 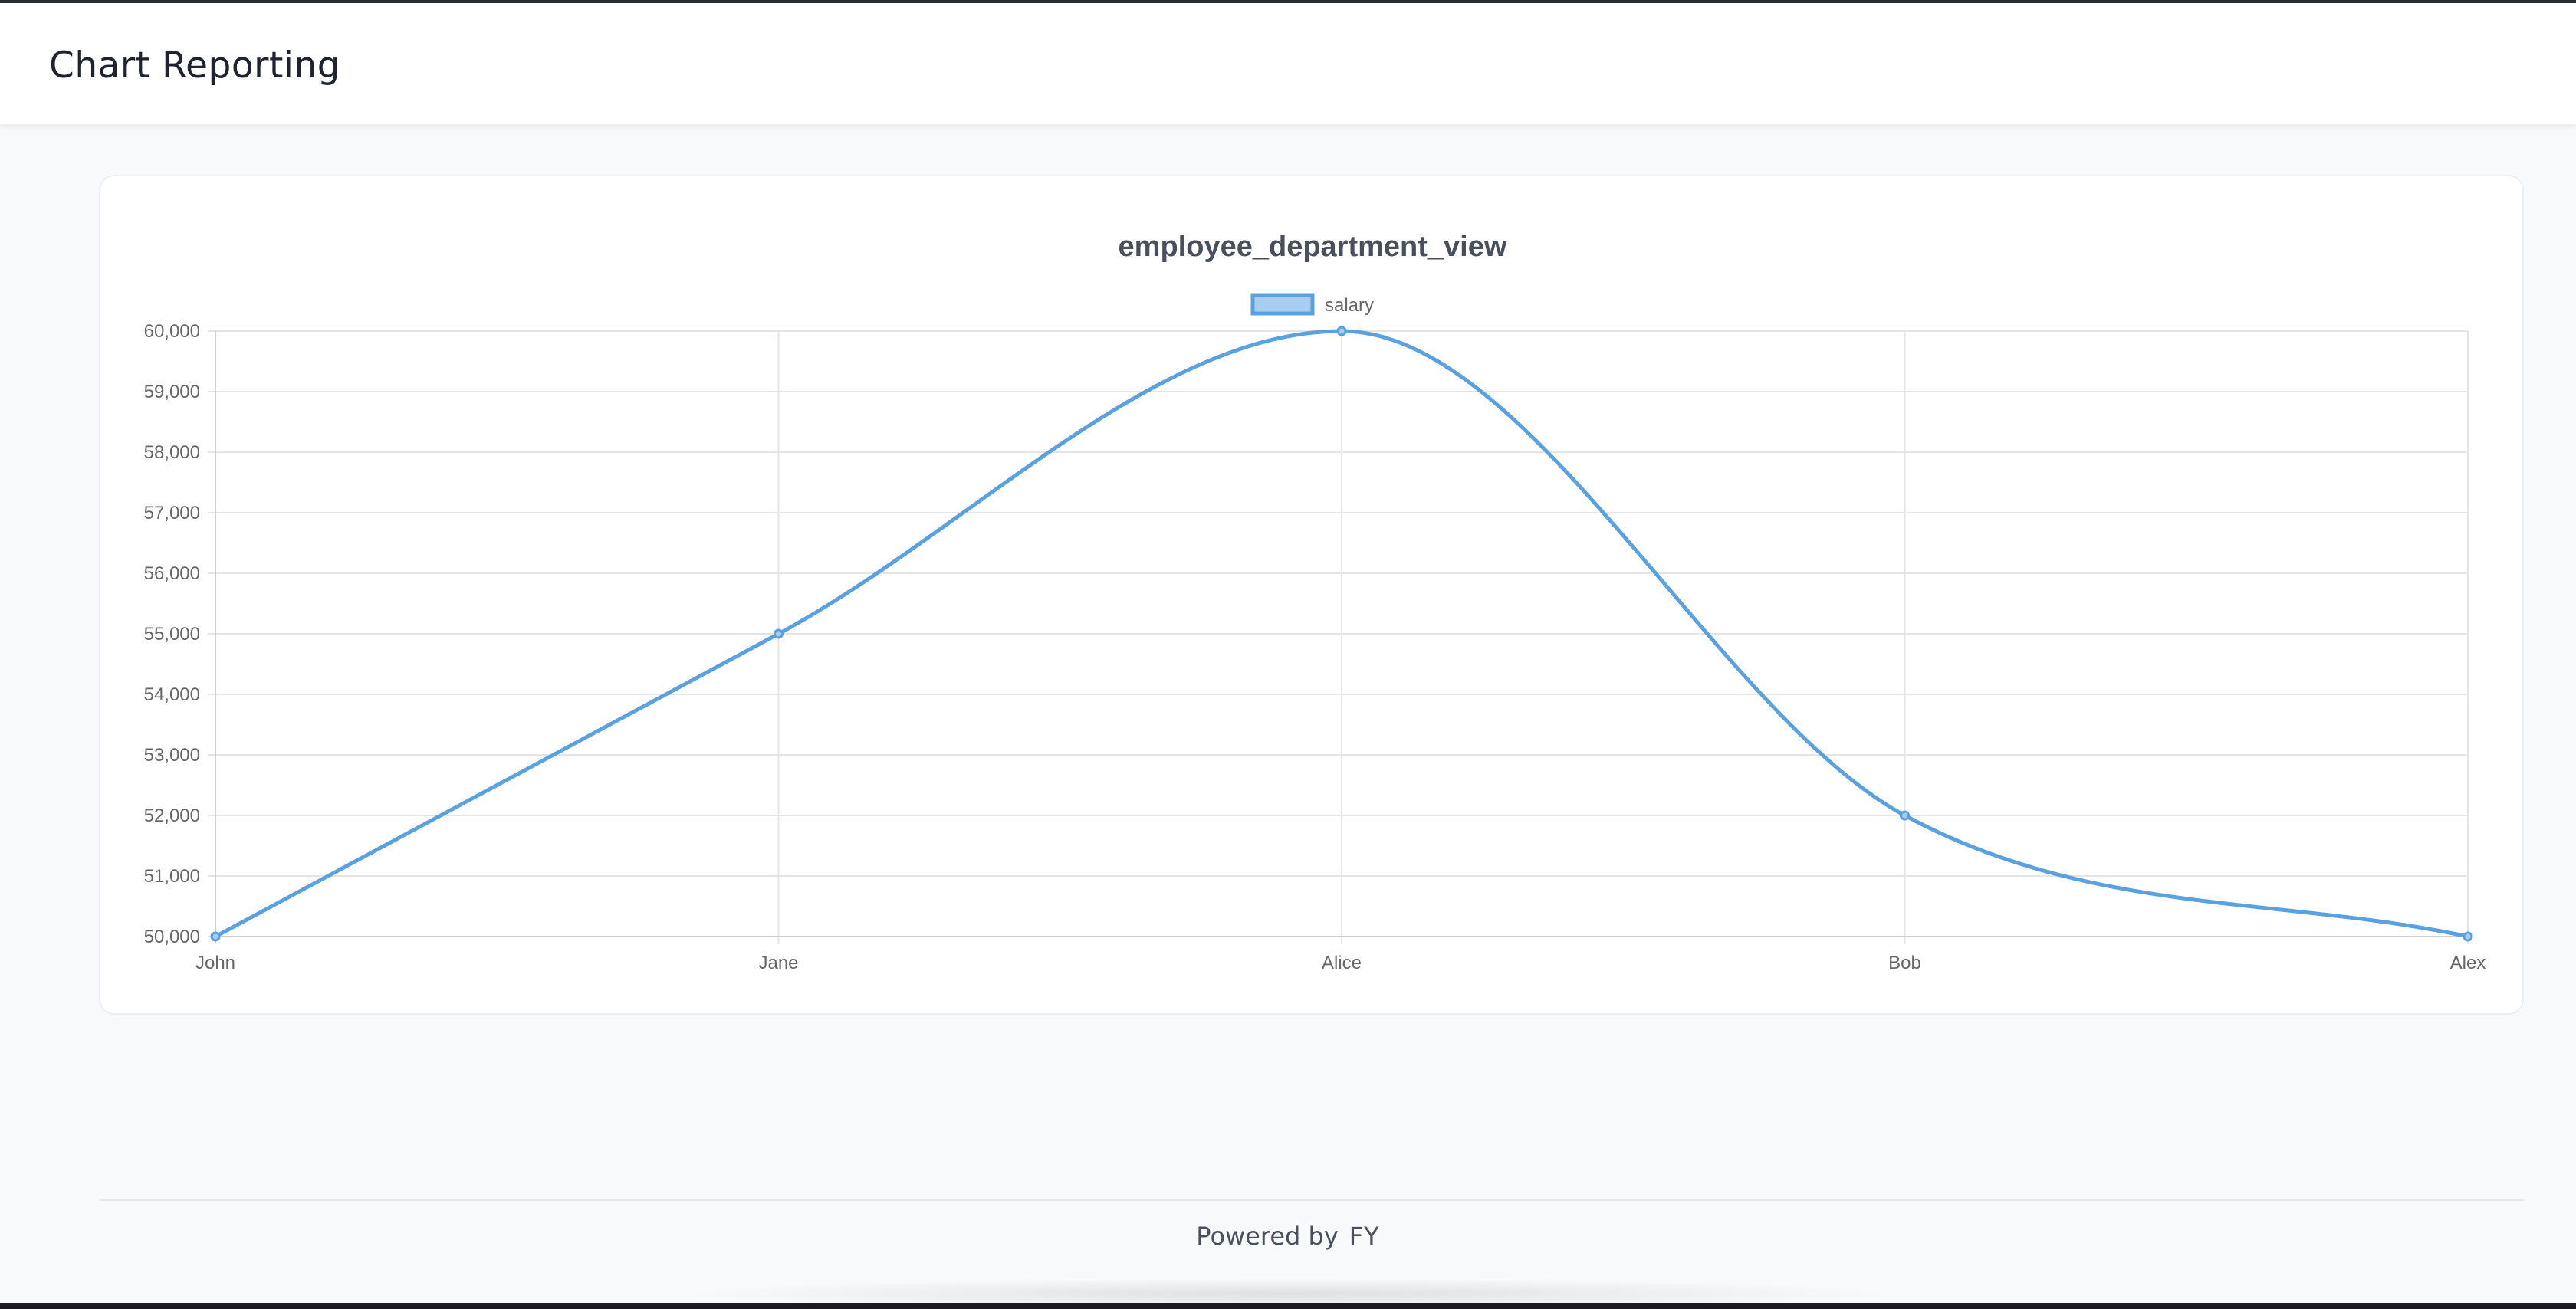 I want to click on window-bottom-bar, so click(x=1288, y=1306).